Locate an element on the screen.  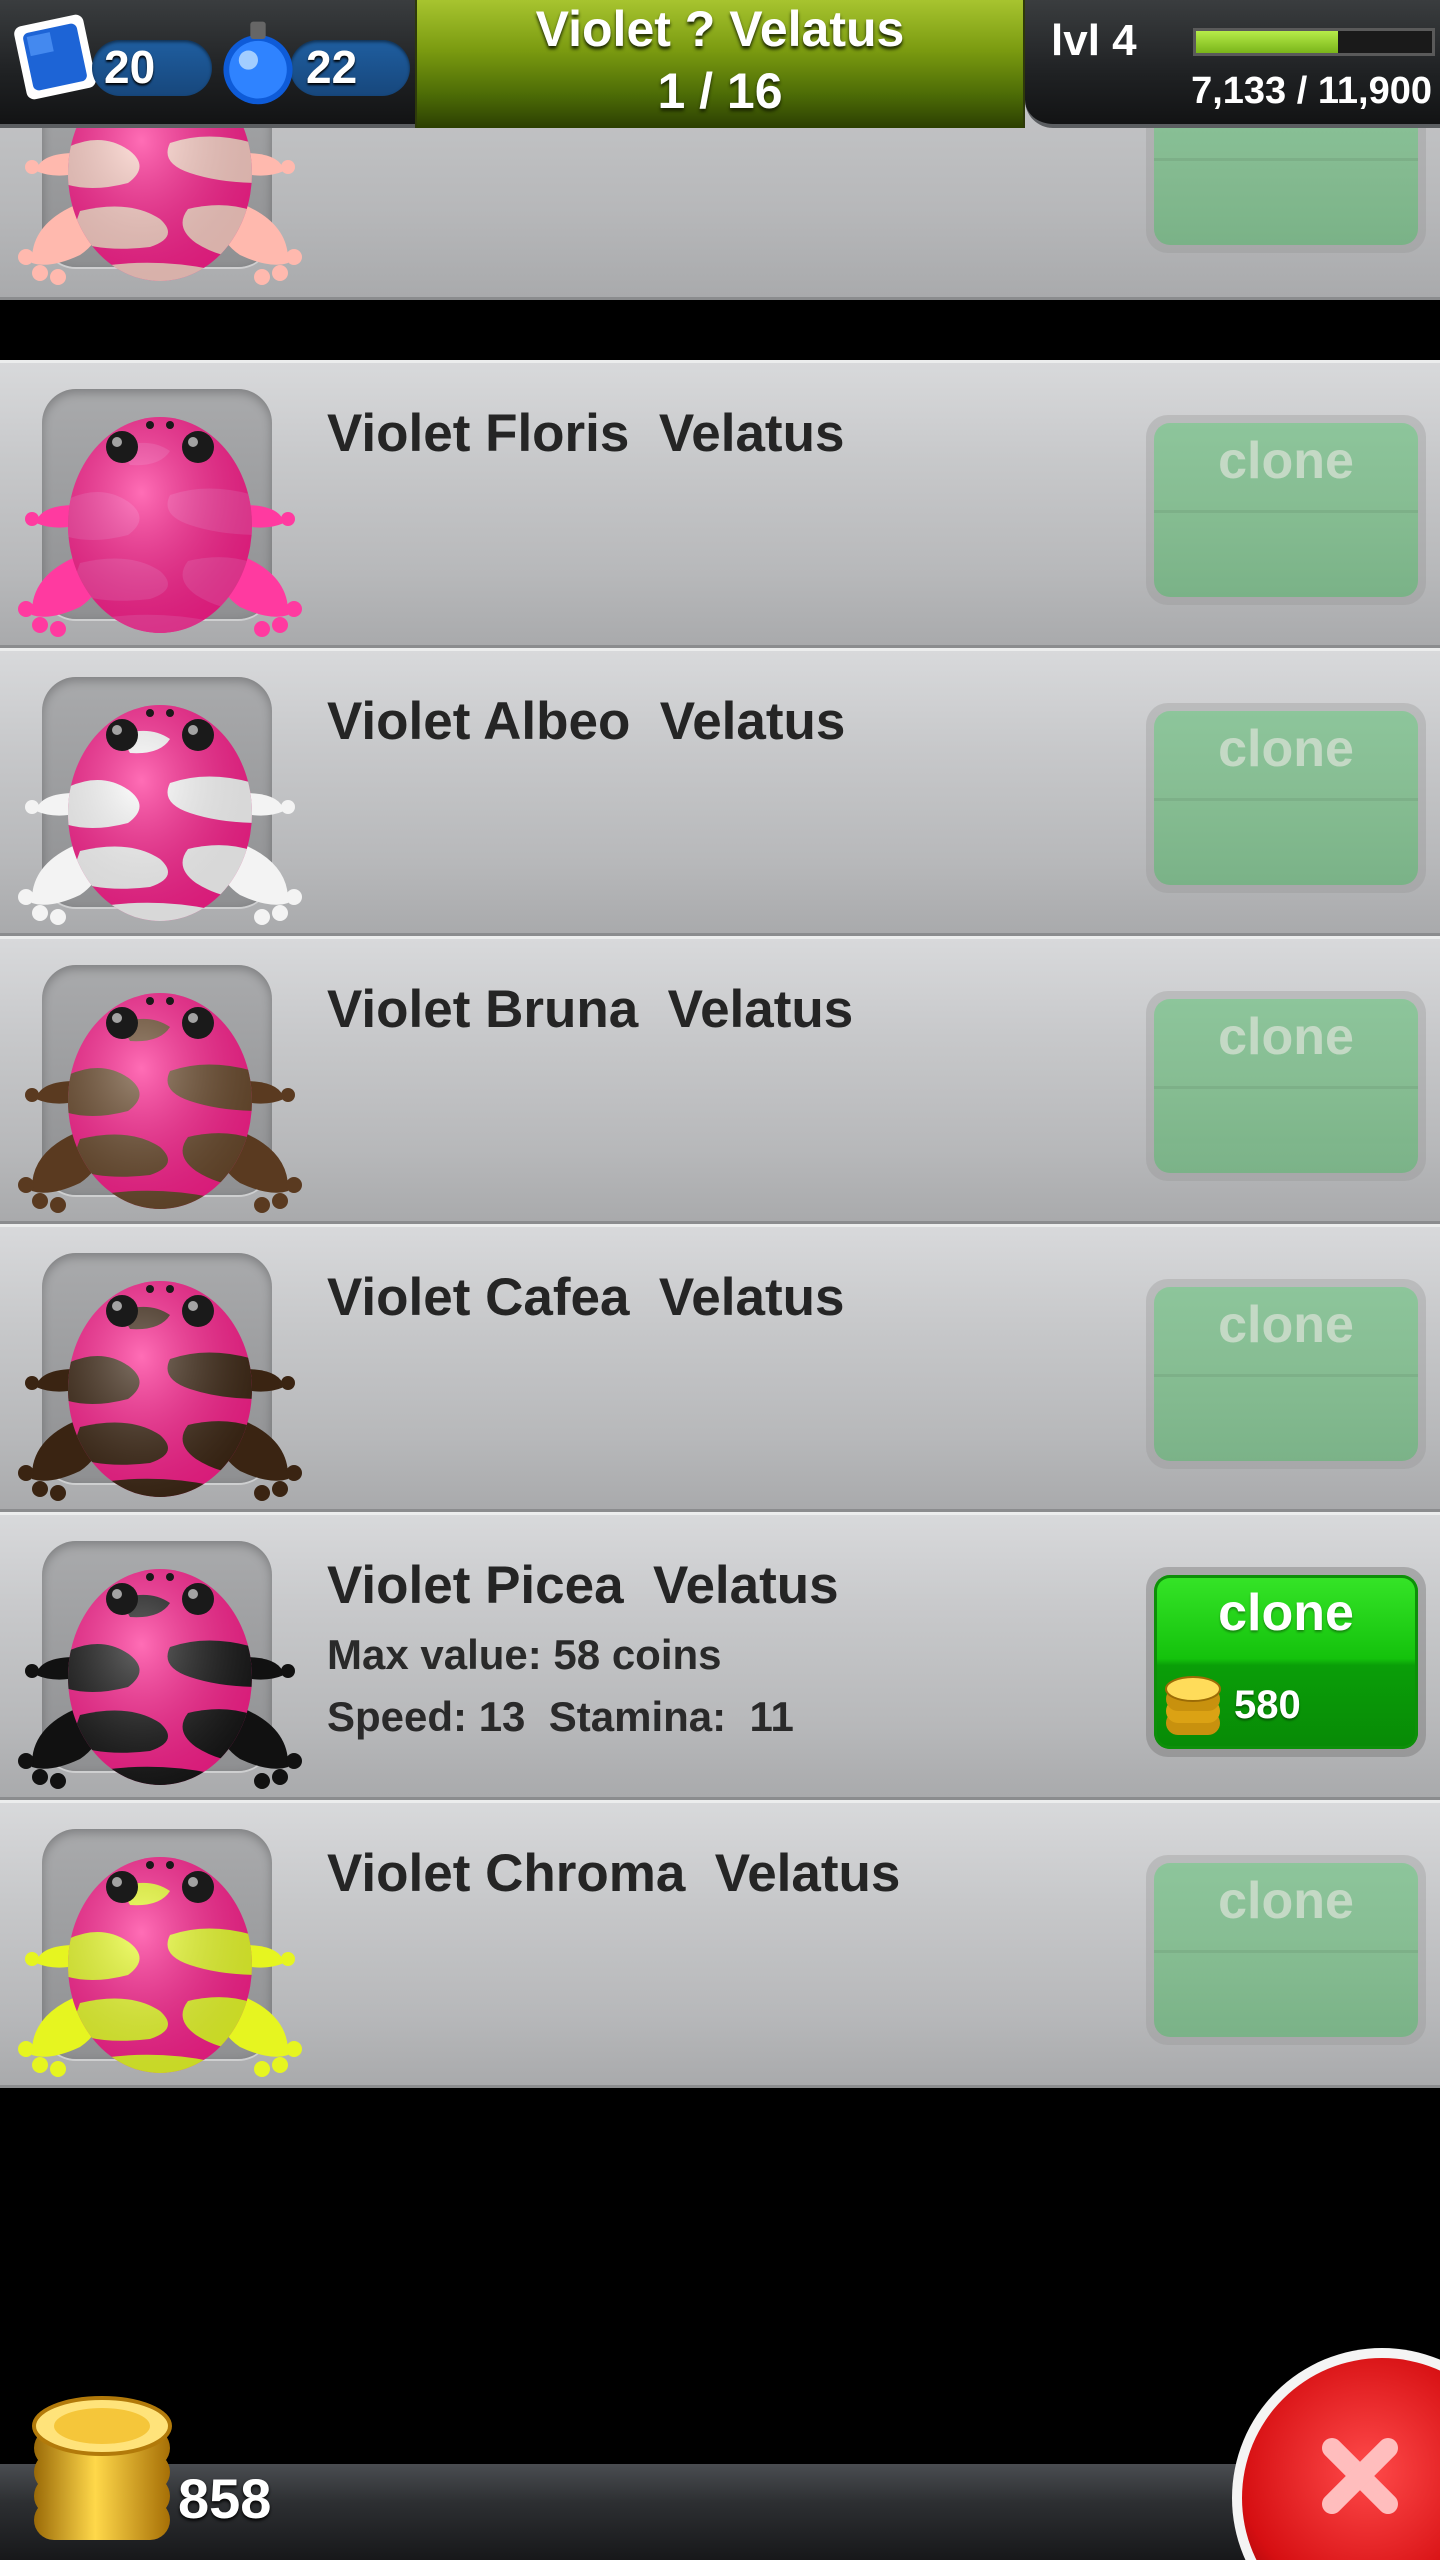
coin-stack-icon is located at coordinates (102, 2468).